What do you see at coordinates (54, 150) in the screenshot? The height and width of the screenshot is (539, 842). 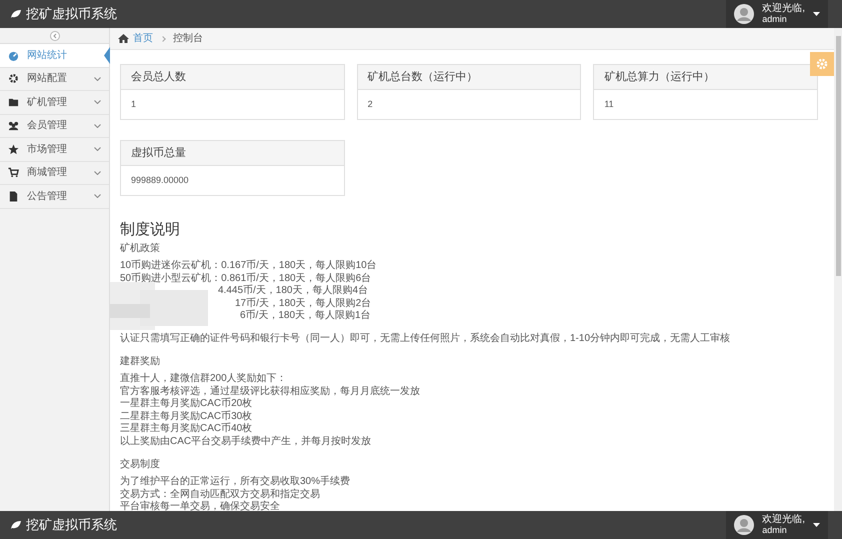 I see `sidebar-item: 市场管理` at bounding box center [54, 150].